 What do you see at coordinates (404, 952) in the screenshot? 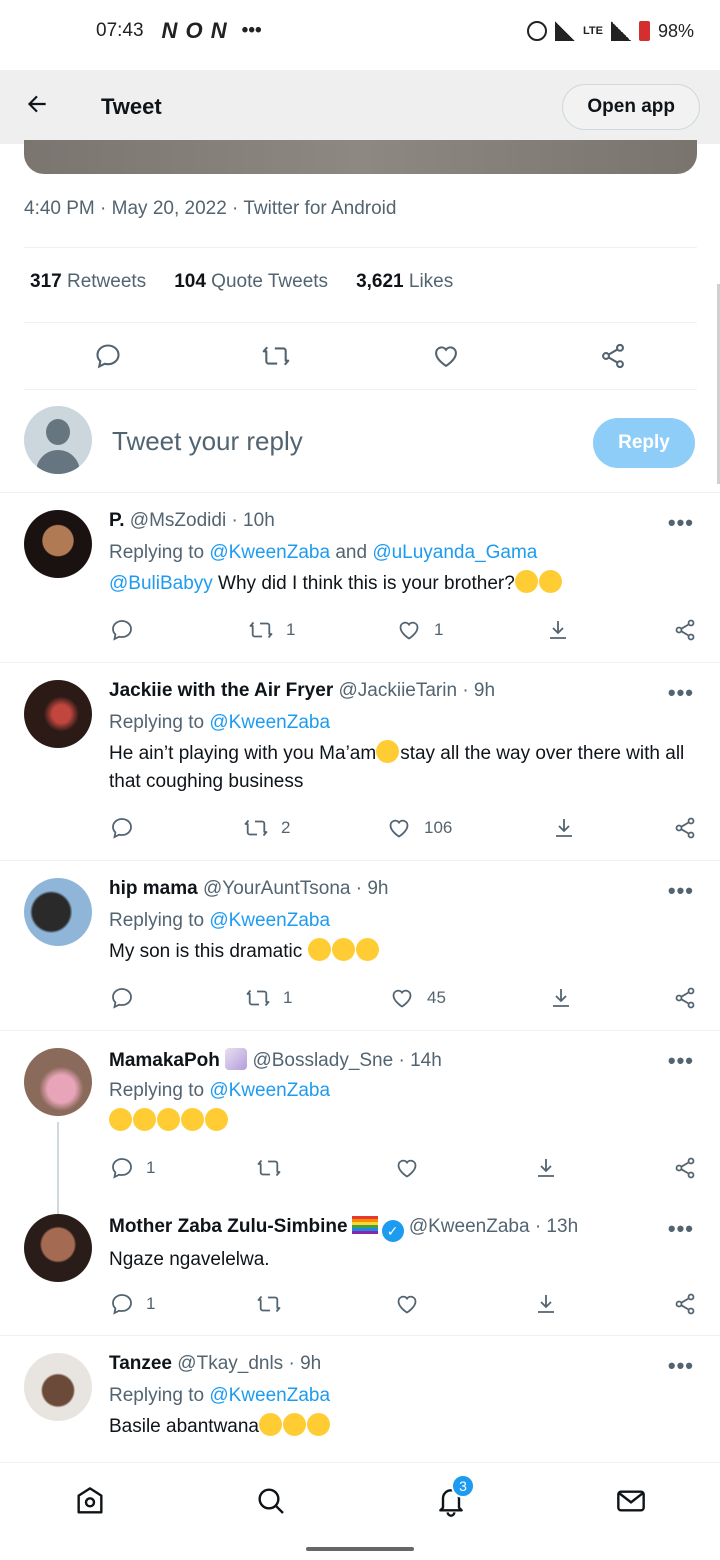
I see `tweet-text: My son is this dramatic` at bounding box center [404, 952].